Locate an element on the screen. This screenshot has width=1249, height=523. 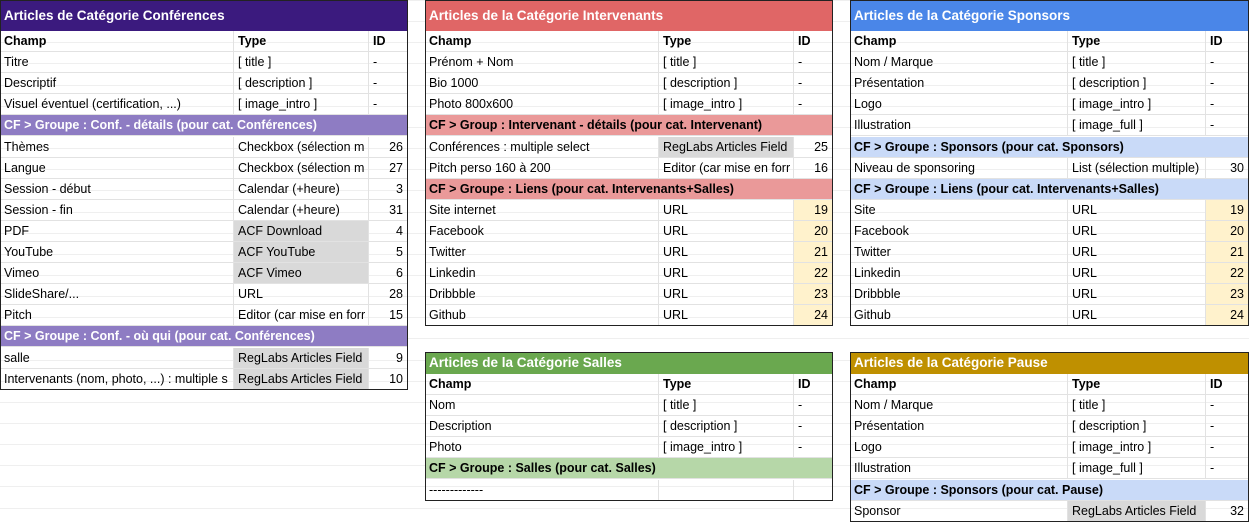
field-name-cell: Prénom + Nom is located at coordinates (542, 62).